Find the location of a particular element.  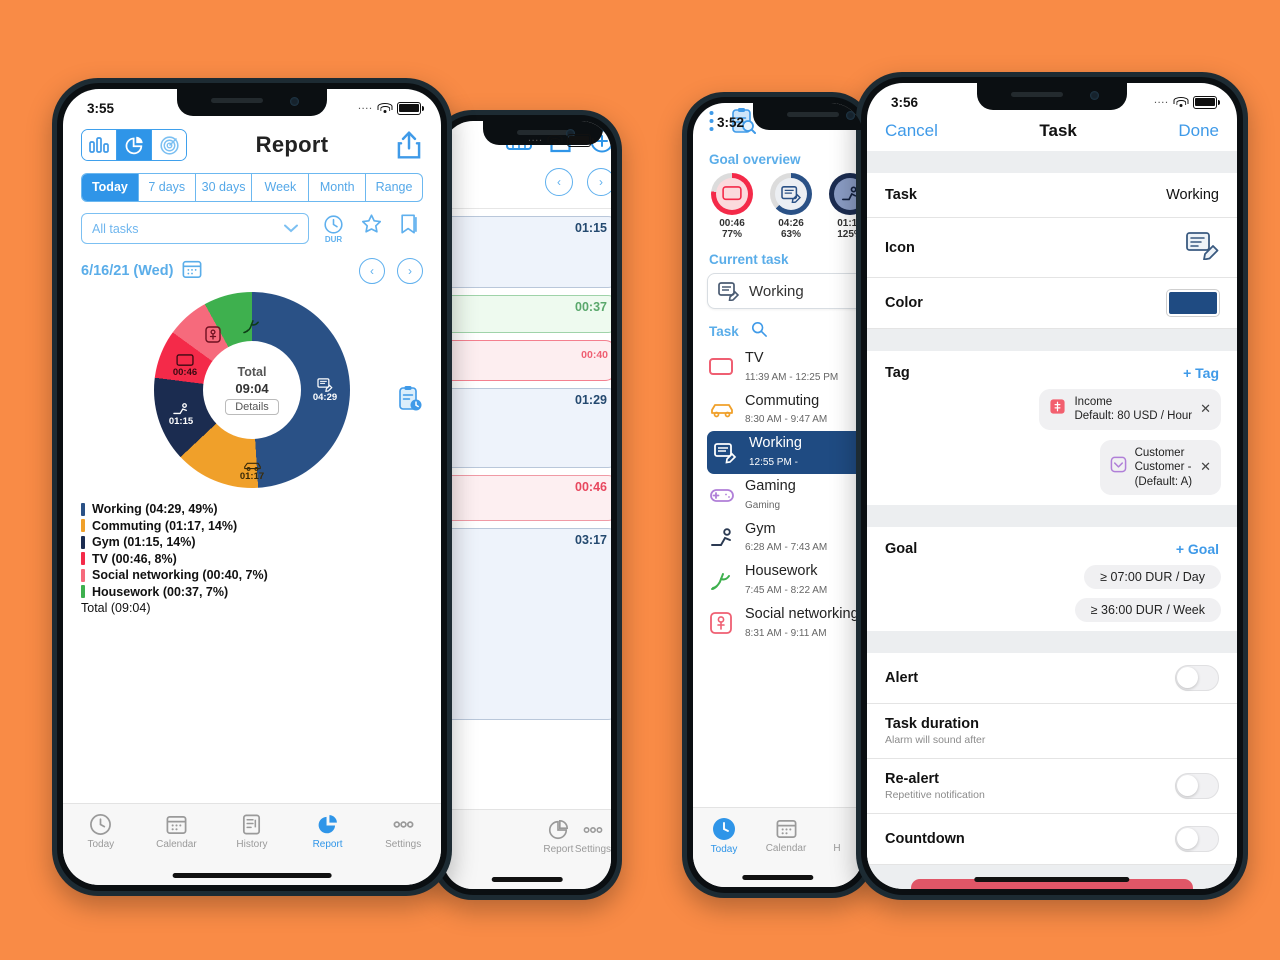

list-item: Working 12:55 PM - is located at coordinates (785, 453).